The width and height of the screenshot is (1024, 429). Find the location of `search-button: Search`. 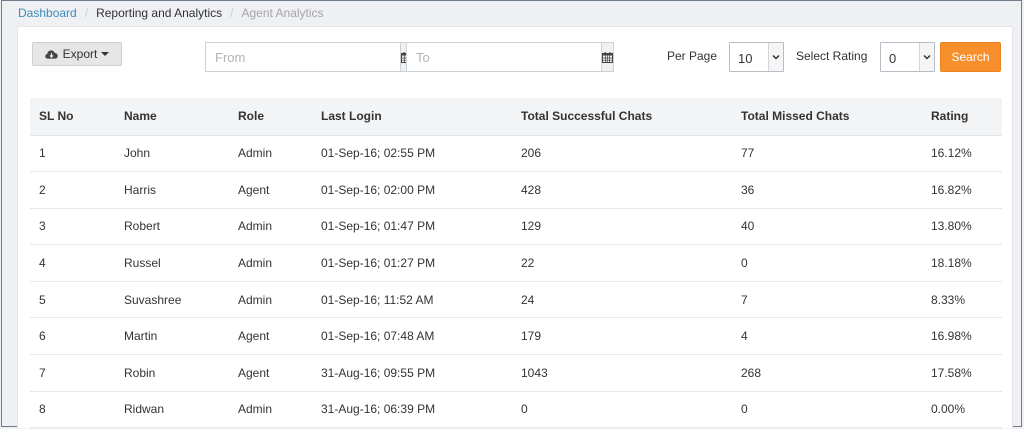

search-button: Search is located at coordinates (970, 57).